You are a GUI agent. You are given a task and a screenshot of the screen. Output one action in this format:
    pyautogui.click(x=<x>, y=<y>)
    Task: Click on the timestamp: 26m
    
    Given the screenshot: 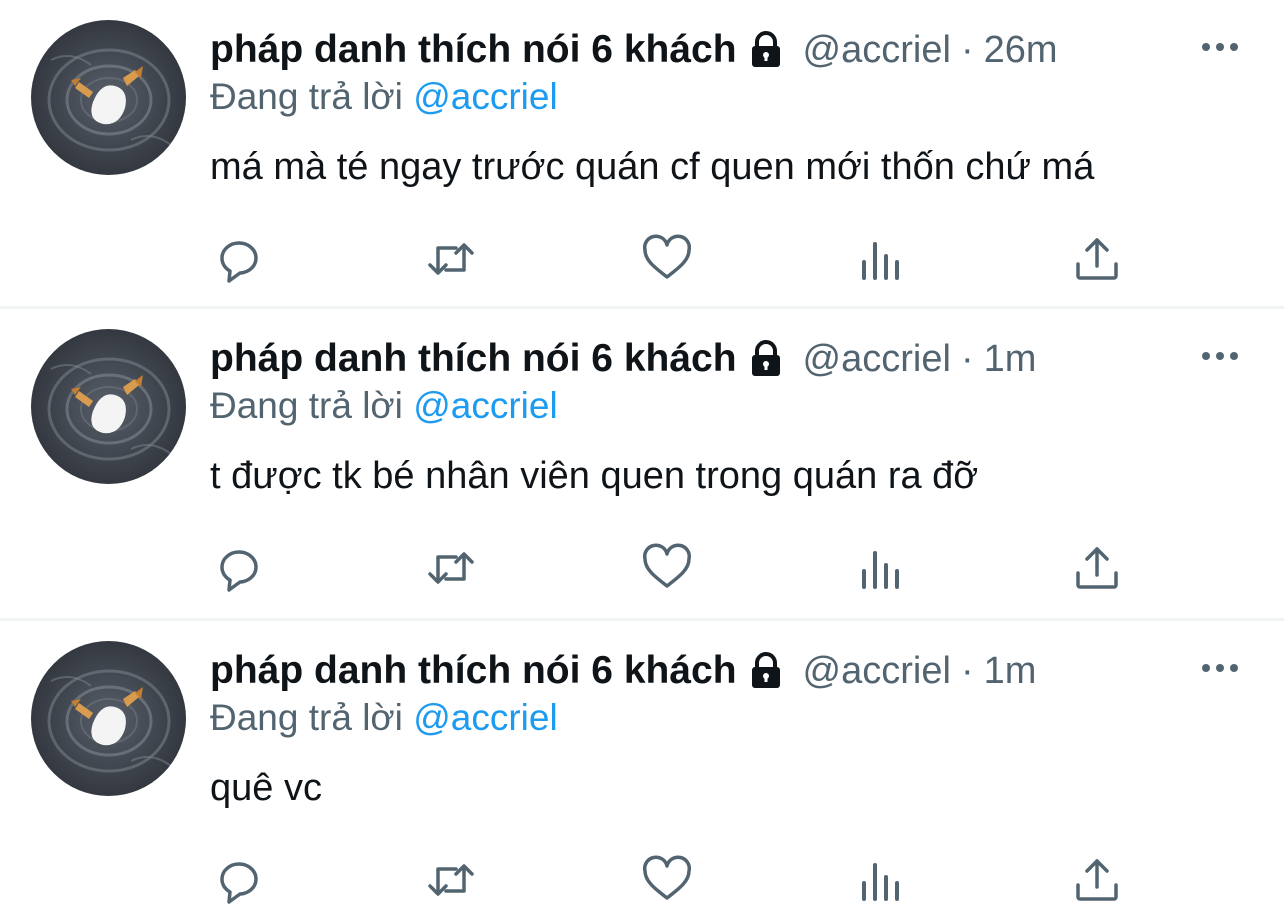 What is the action you would take?
    pyautogui.click(x=1021, y=50)
    